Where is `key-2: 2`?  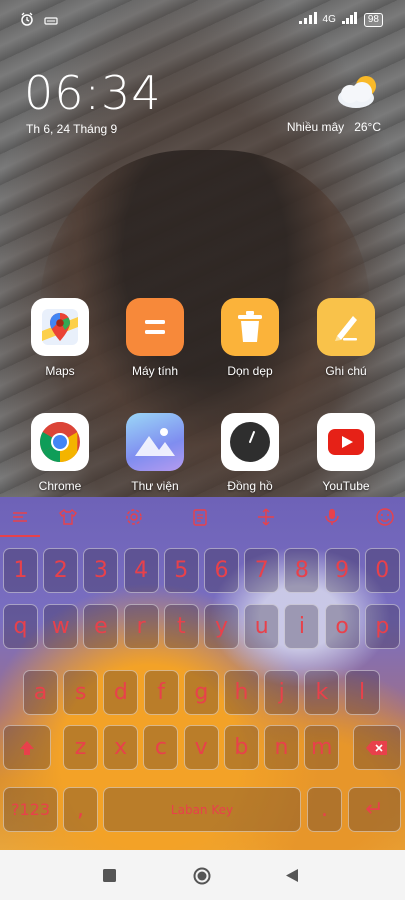
key-2: 2 is located at coordinates (61, 570).